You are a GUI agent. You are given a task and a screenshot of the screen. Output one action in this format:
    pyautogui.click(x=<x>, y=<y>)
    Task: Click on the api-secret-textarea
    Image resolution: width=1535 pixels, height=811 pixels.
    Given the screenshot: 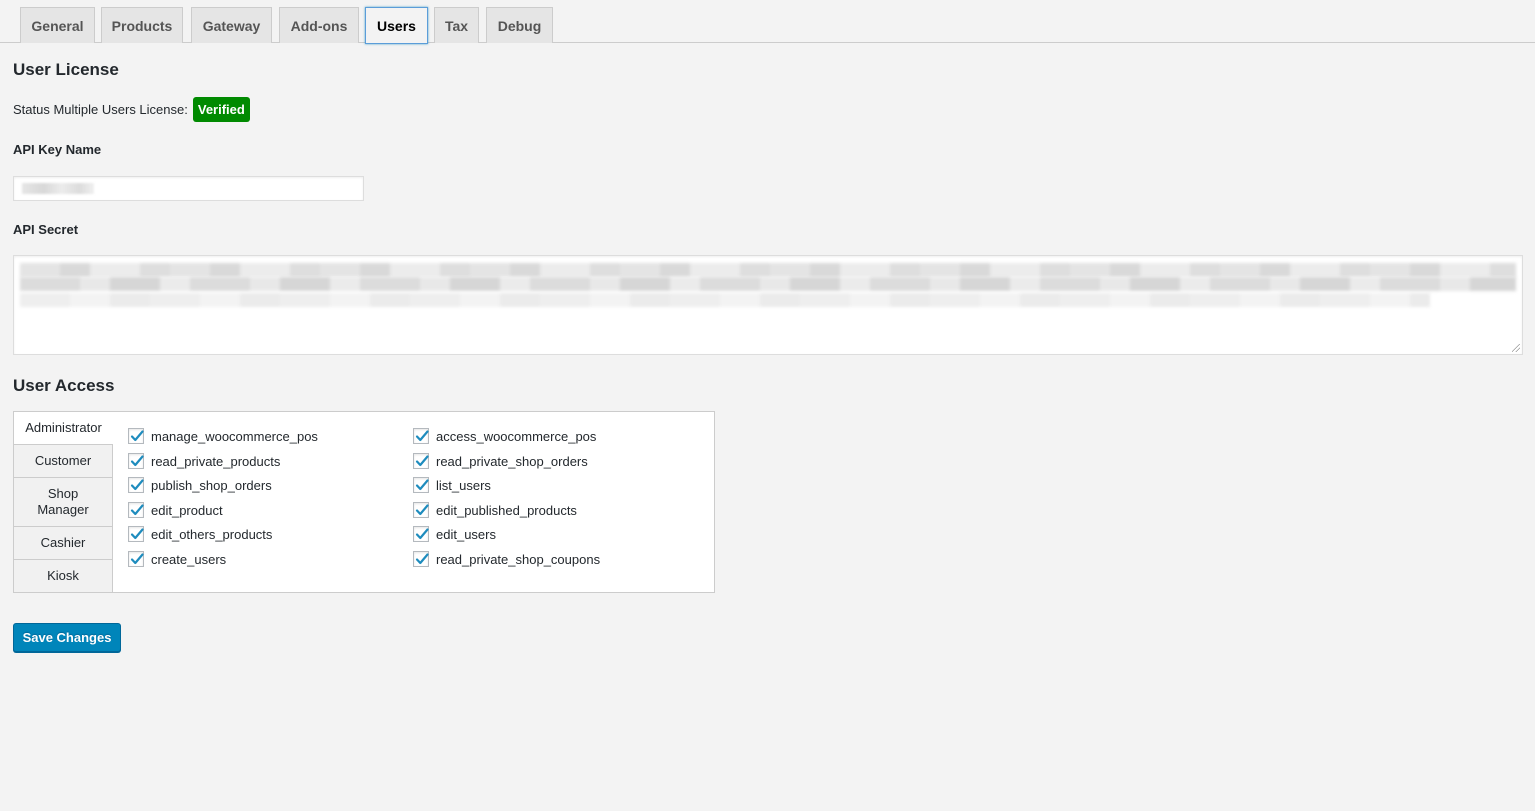 What is the action you would take?
    pyautogui.click(x=768, y=305)
    